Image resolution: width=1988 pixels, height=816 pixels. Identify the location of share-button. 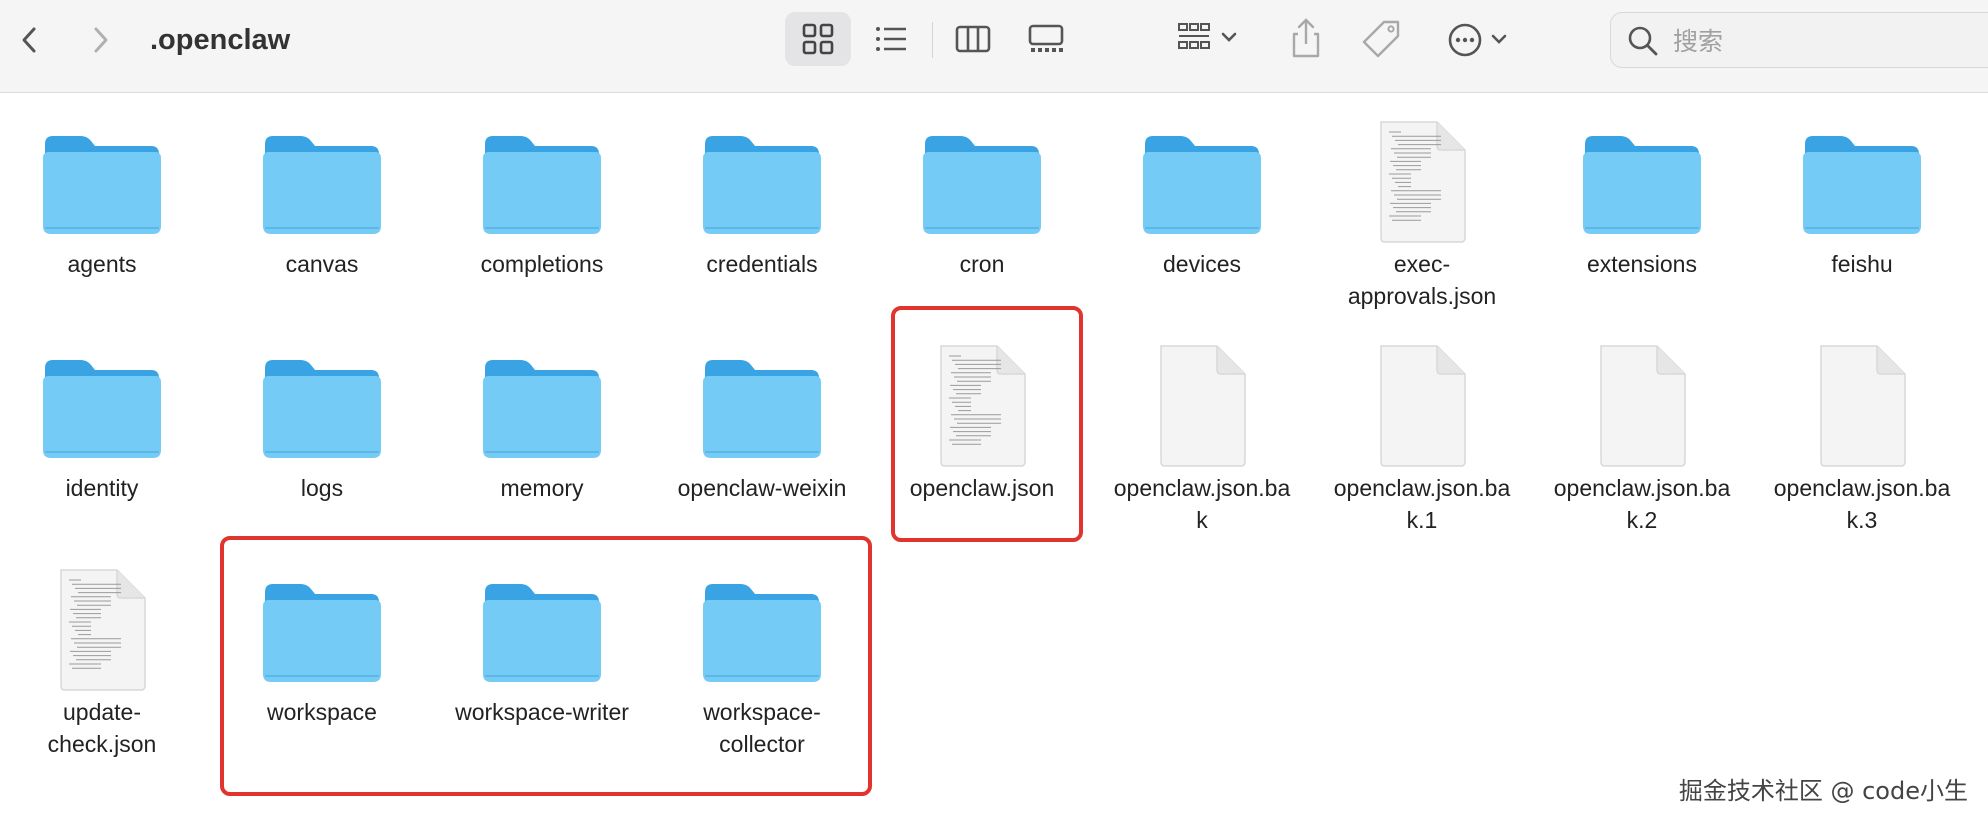
(1306, 40).